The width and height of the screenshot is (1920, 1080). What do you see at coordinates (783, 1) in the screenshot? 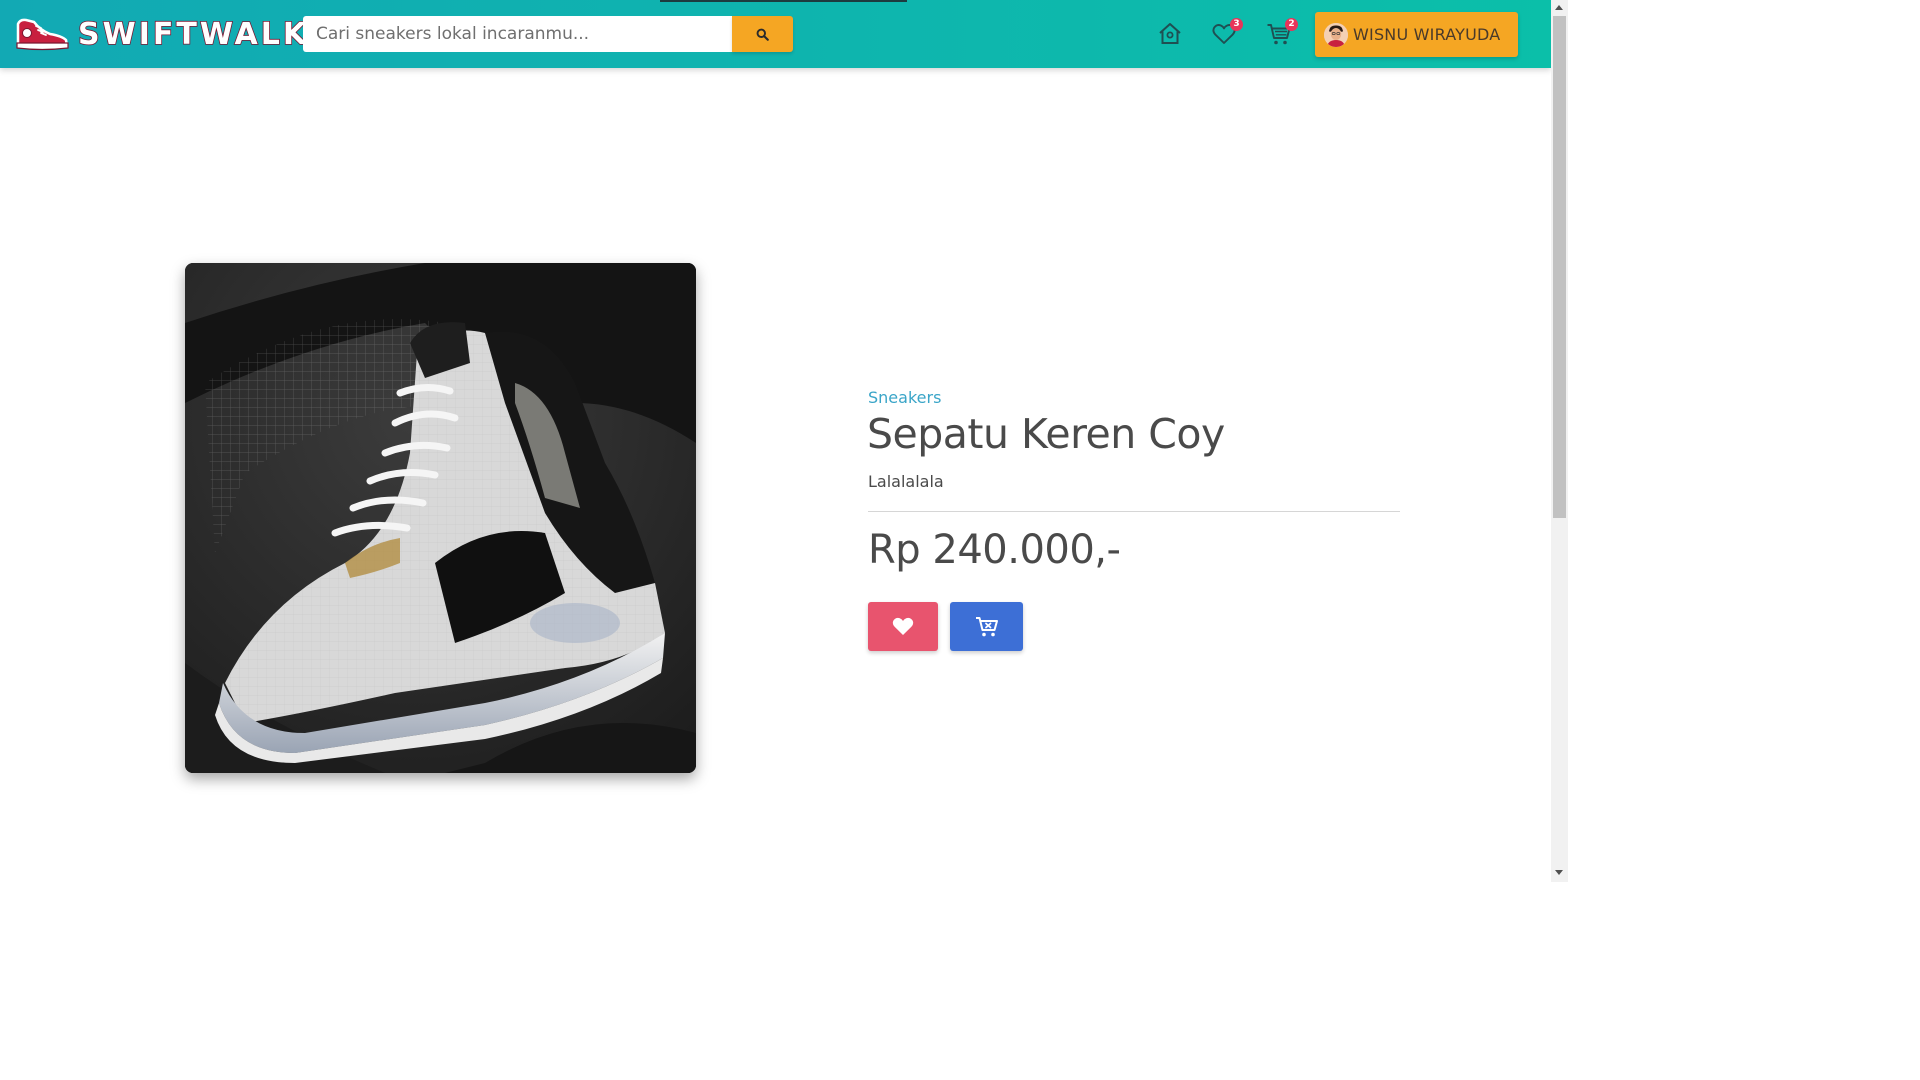
I see `loading-strip` at bounding box center [783, 1].